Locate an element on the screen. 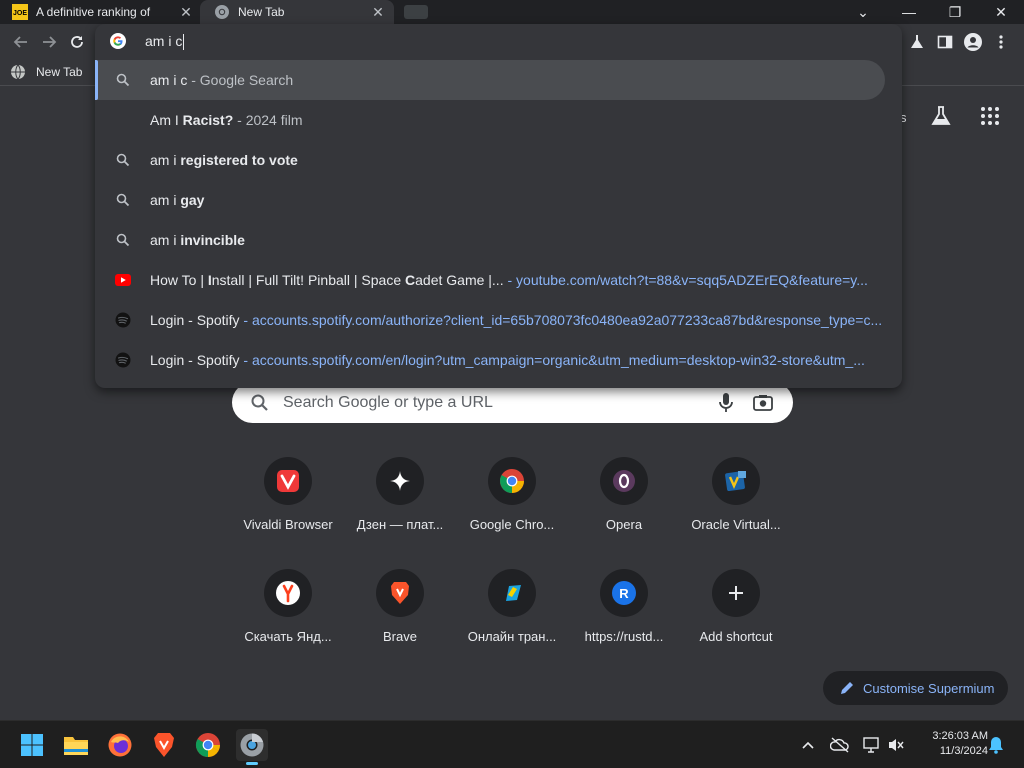 This screenshot has height=768, width=1024. google-apps-icon is located at coordinates (990, 116).